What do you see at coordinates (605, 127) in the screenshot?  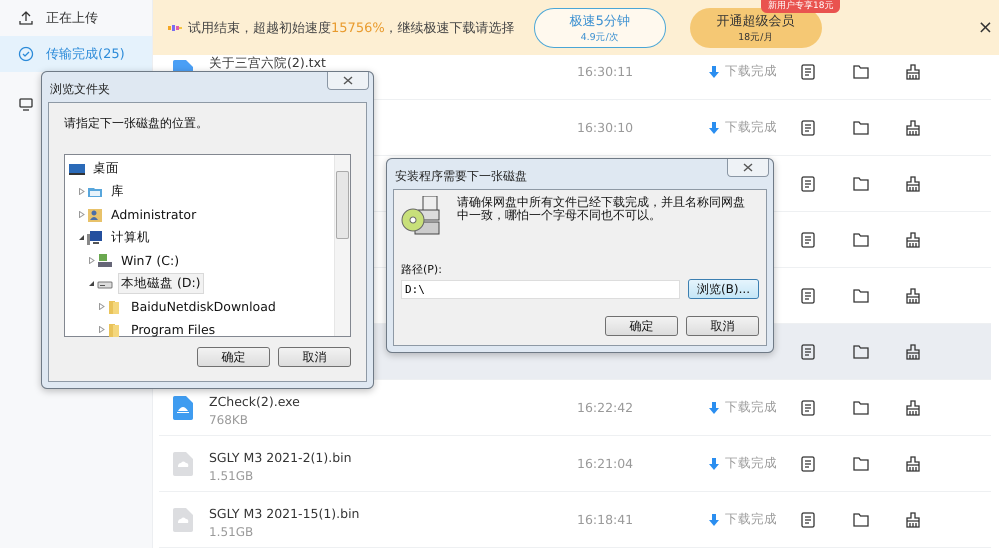 I see `finish-time: 16:30:10` at bounding box center [605, 127].